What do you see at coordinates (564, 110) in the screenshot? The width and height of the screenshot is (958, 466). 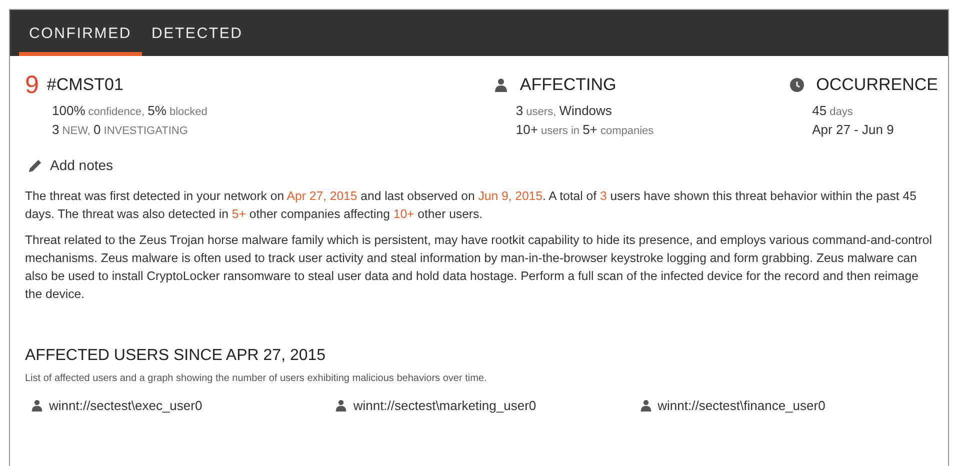 I see `stat-line: 3 users, Windows` at bounding box center [564, 110].